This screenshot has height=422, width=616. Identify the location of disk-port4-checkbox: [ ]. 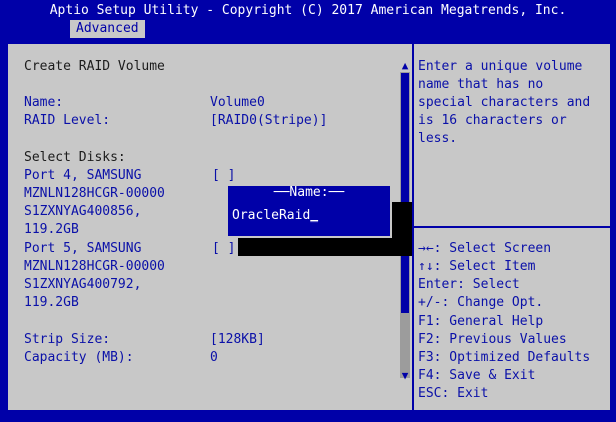
(223, 176).